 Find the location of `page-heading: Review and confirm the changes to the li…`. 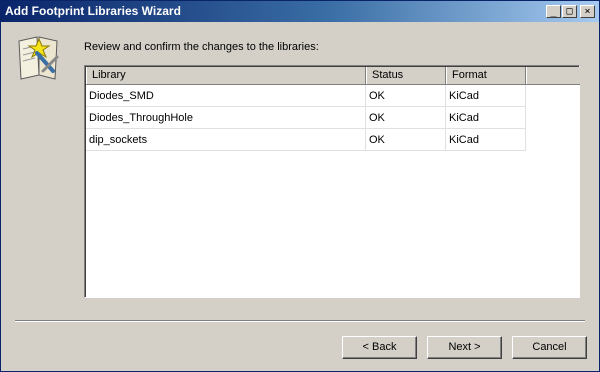

page-heading: Review and confirm the changes to the li… is located at coordinates (201, 47).